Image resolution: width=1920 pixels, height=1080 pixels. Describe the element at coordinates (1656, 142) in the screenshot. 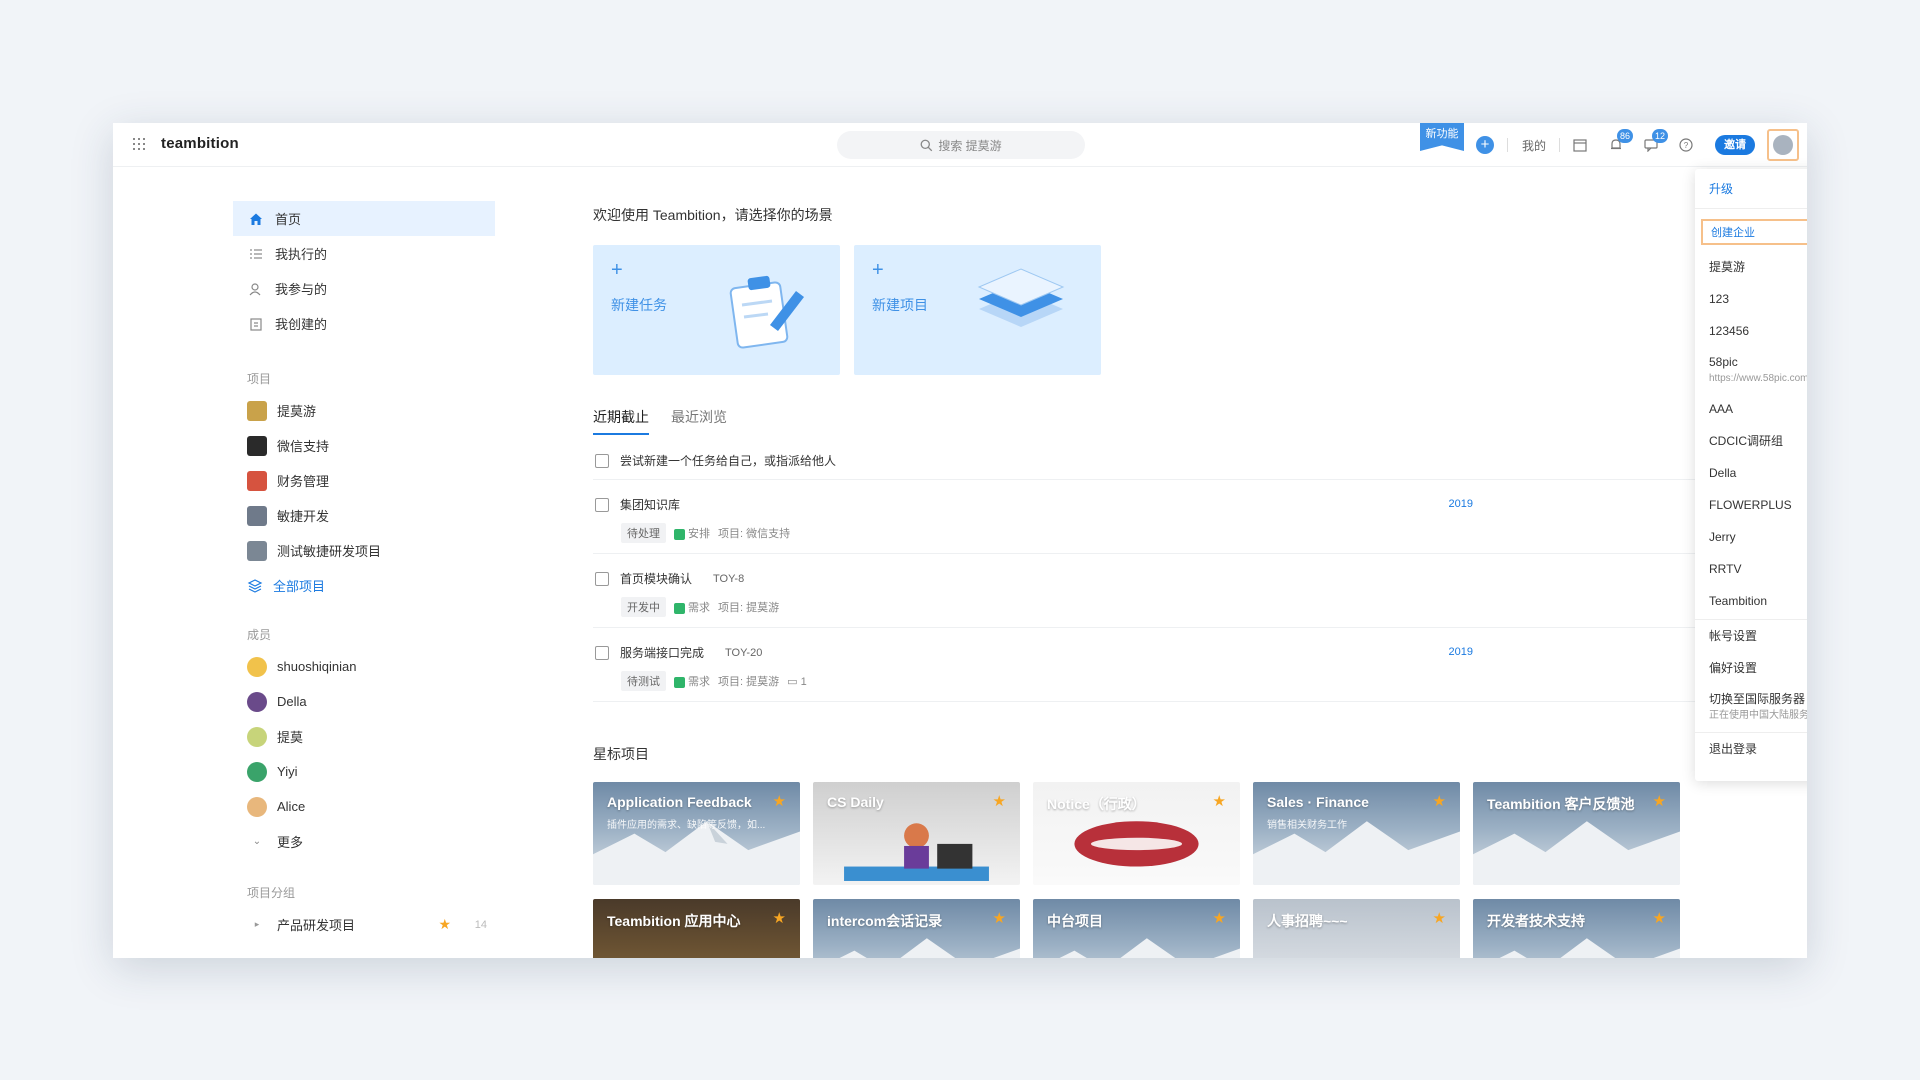

I see `message-button: 12` at that location.